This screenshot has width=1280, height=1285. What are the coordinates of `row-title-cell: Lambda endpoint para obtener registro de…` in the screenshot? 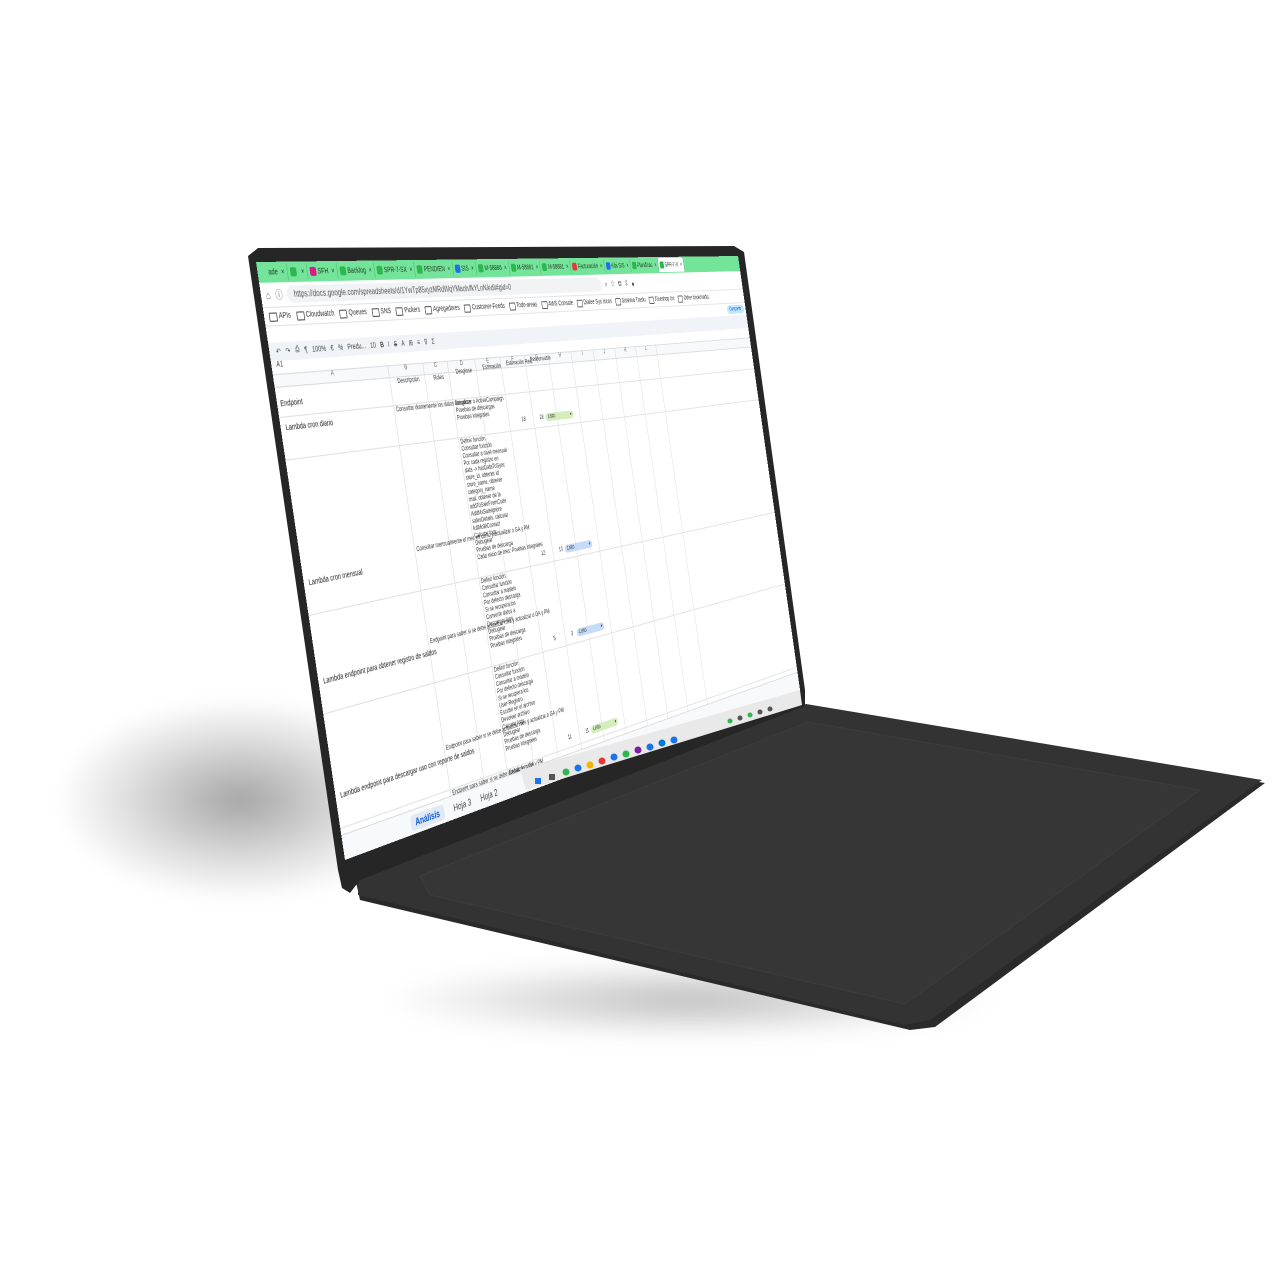 It's located at (380, 667).